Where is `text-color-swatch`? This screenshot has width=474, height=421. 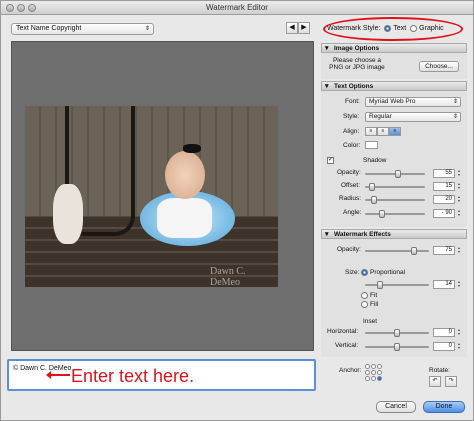
text-color-swatch is located at coordinates (371, 145).